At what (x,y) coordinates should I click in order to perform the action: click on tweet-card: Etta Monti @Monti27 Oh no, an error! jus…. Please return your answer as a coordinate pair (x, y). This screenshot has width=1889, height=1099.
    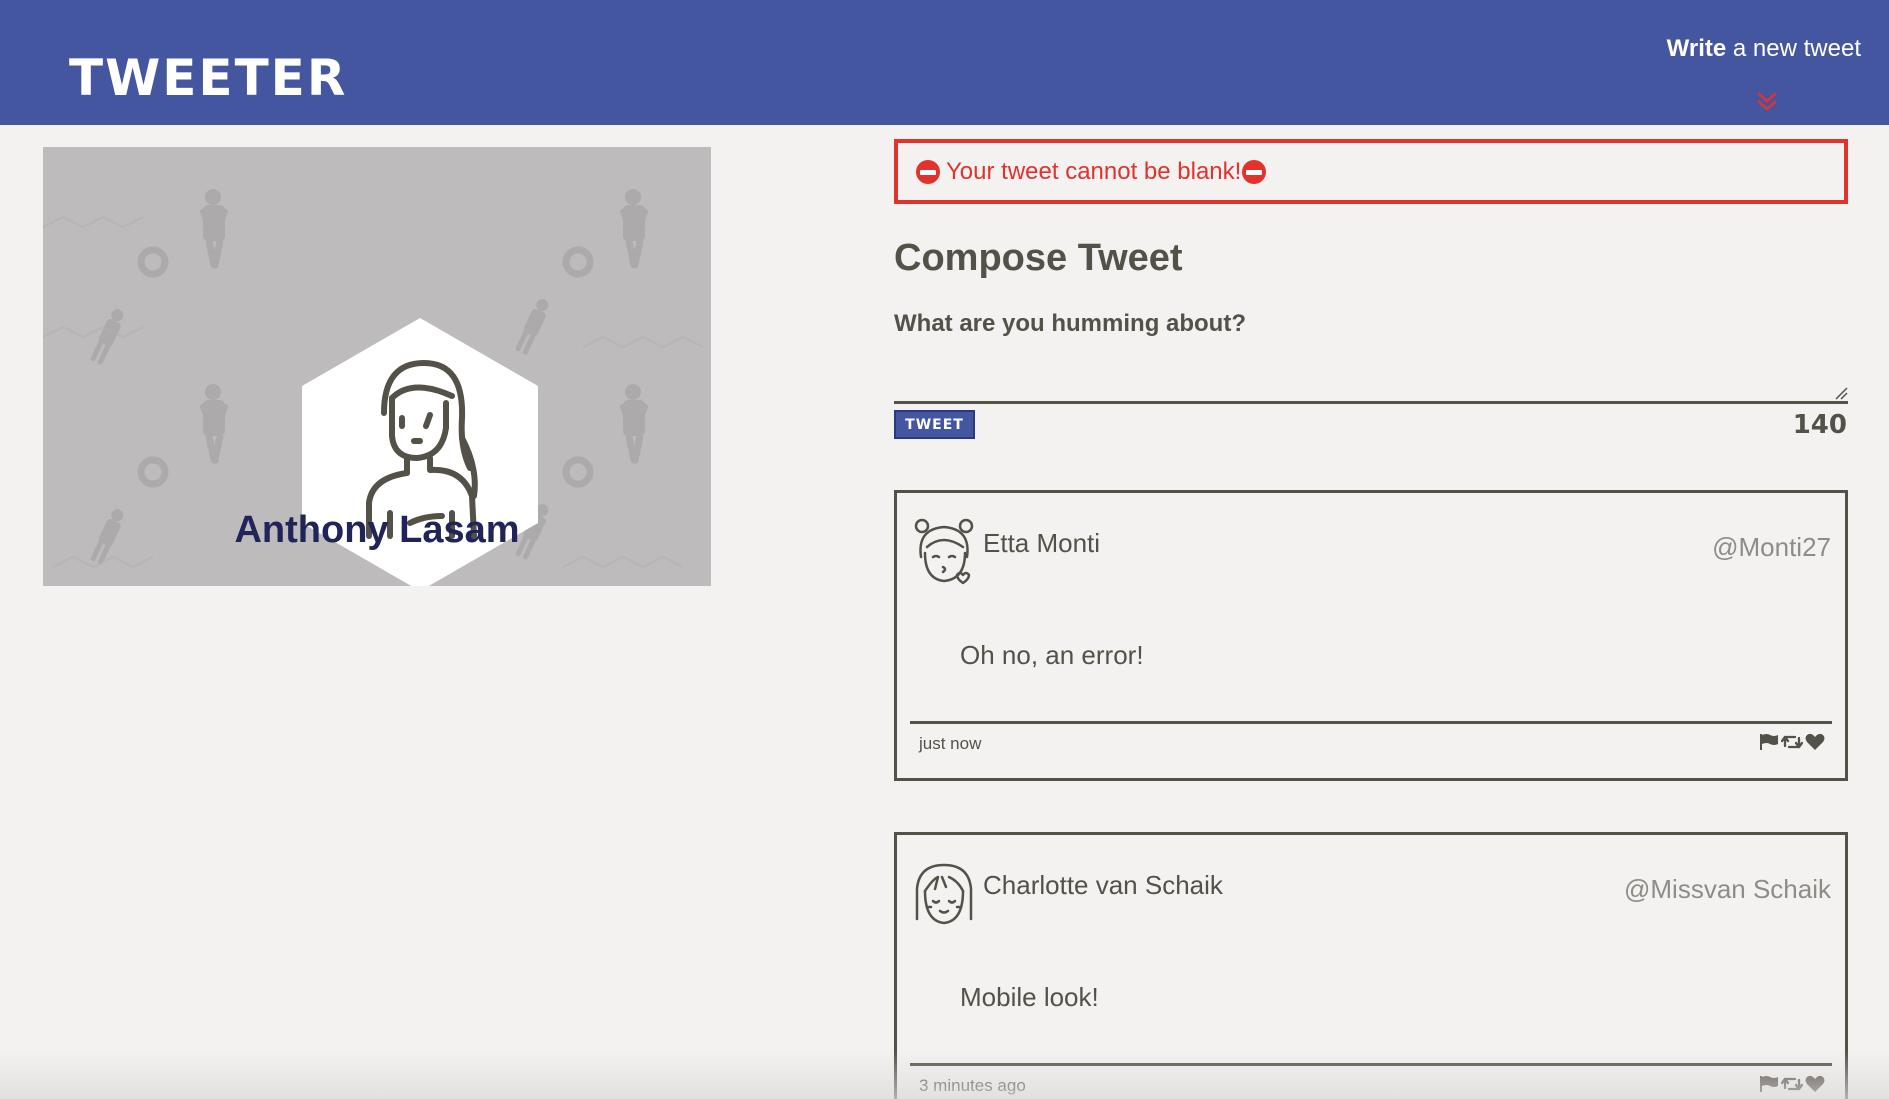
    Looking at the image, I should click on (1371, 635).